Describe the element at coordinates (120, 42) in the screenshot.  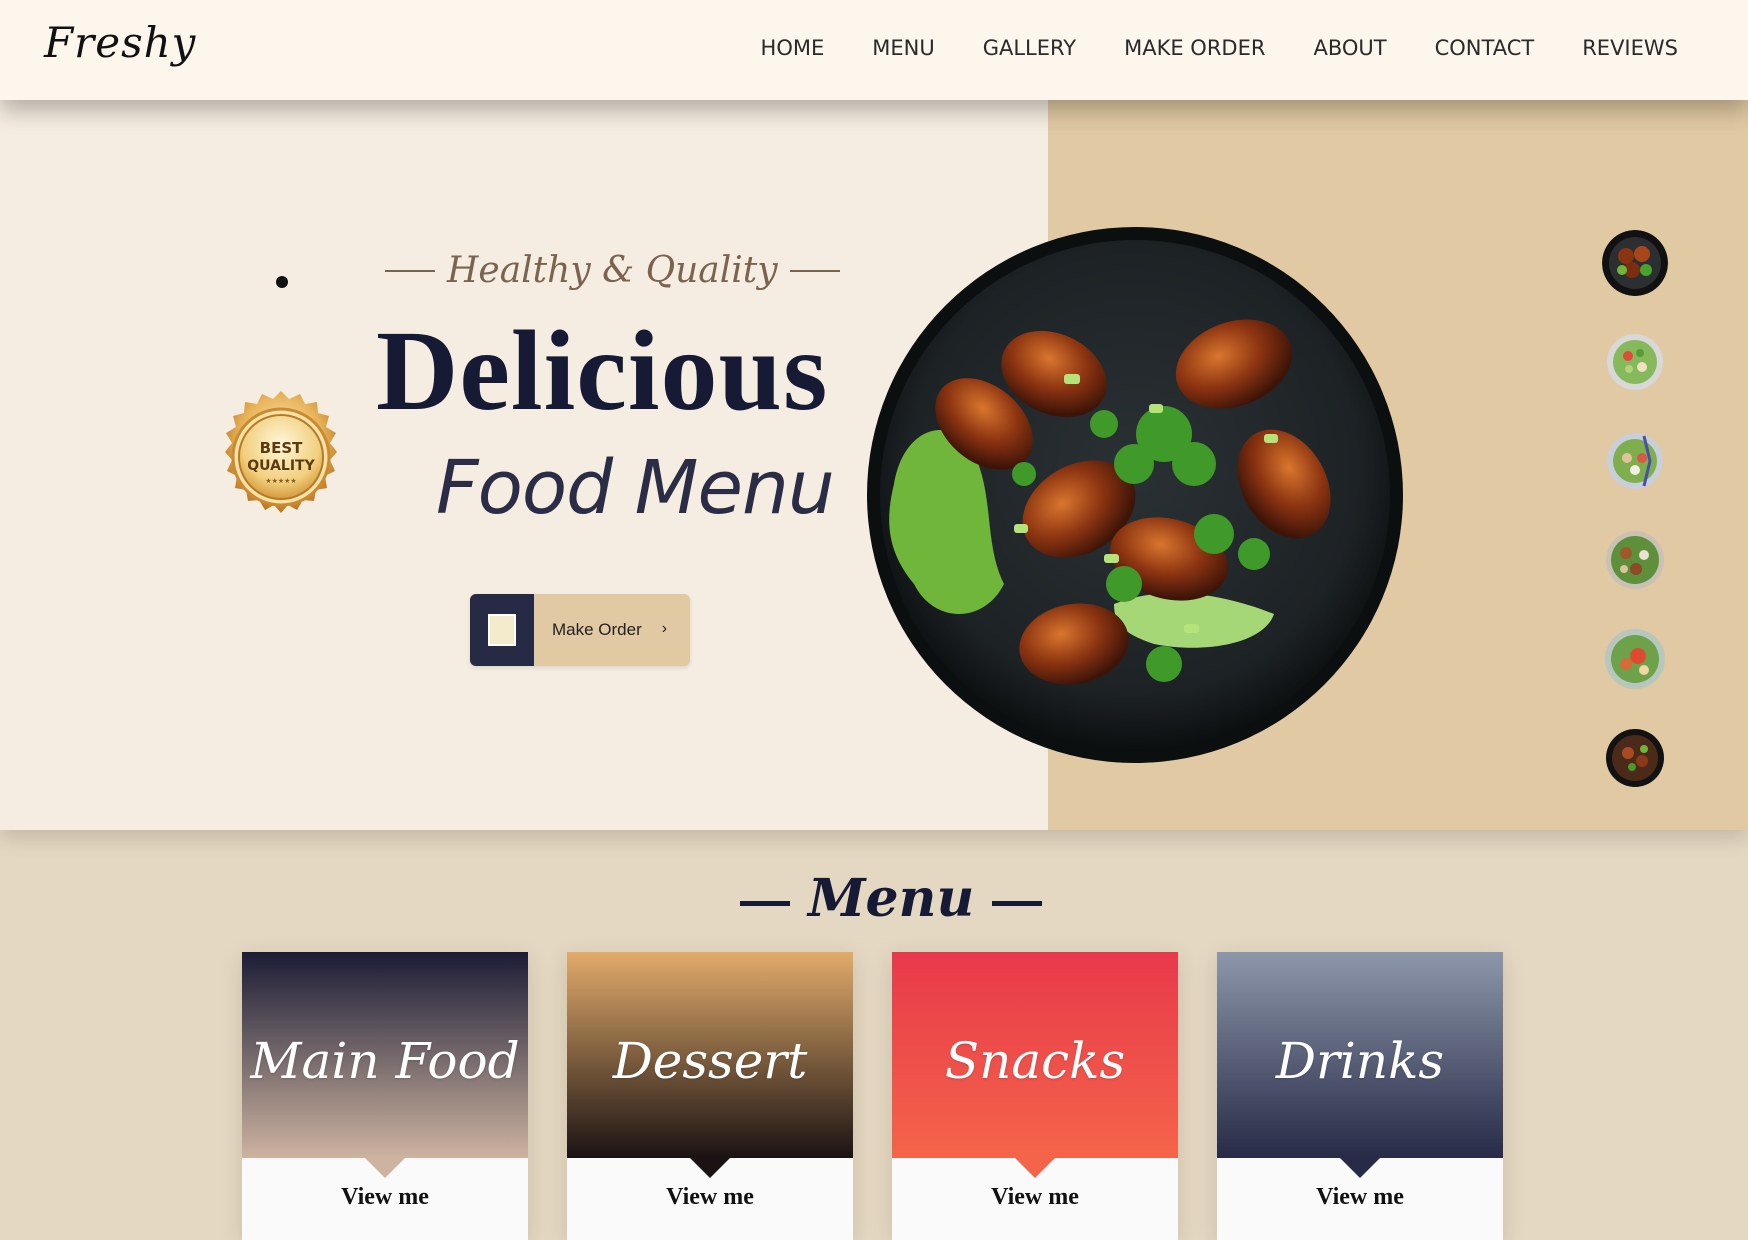
I see `brand-logo: Freshy` at that location.